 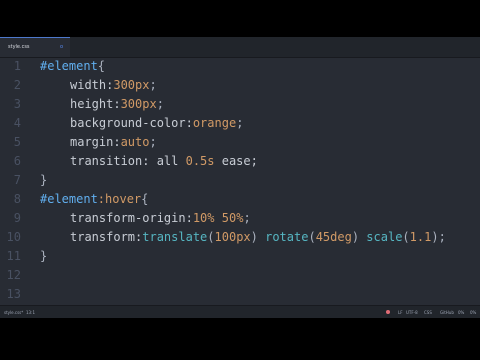 I want to click on code-line-5: margin:auto;, so click(x=98, y=142).